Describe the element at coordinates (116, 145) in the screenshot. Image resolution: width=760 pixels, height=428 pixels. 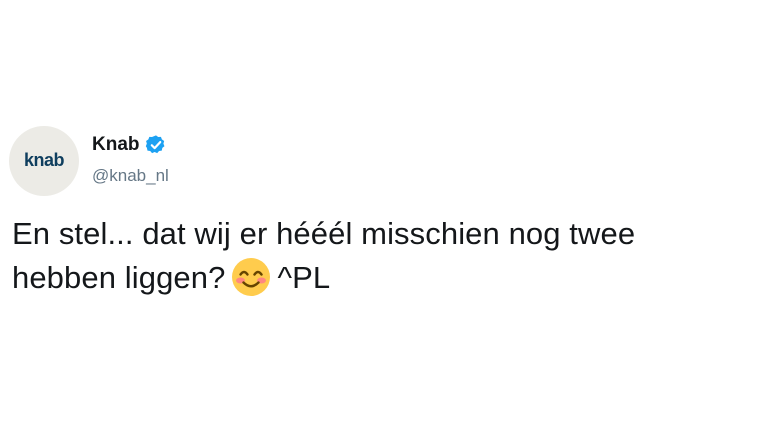
I see `author-display-name: Knab` at that location.